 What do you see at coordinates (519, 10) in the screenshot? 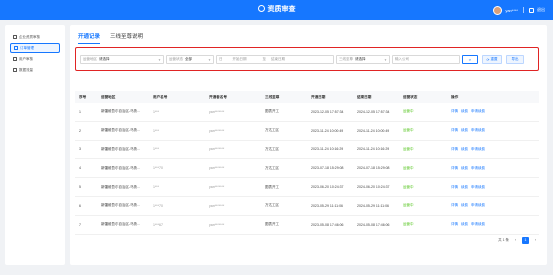
I see `user-area: yan**** 退出` at bounding box center [519, 10].